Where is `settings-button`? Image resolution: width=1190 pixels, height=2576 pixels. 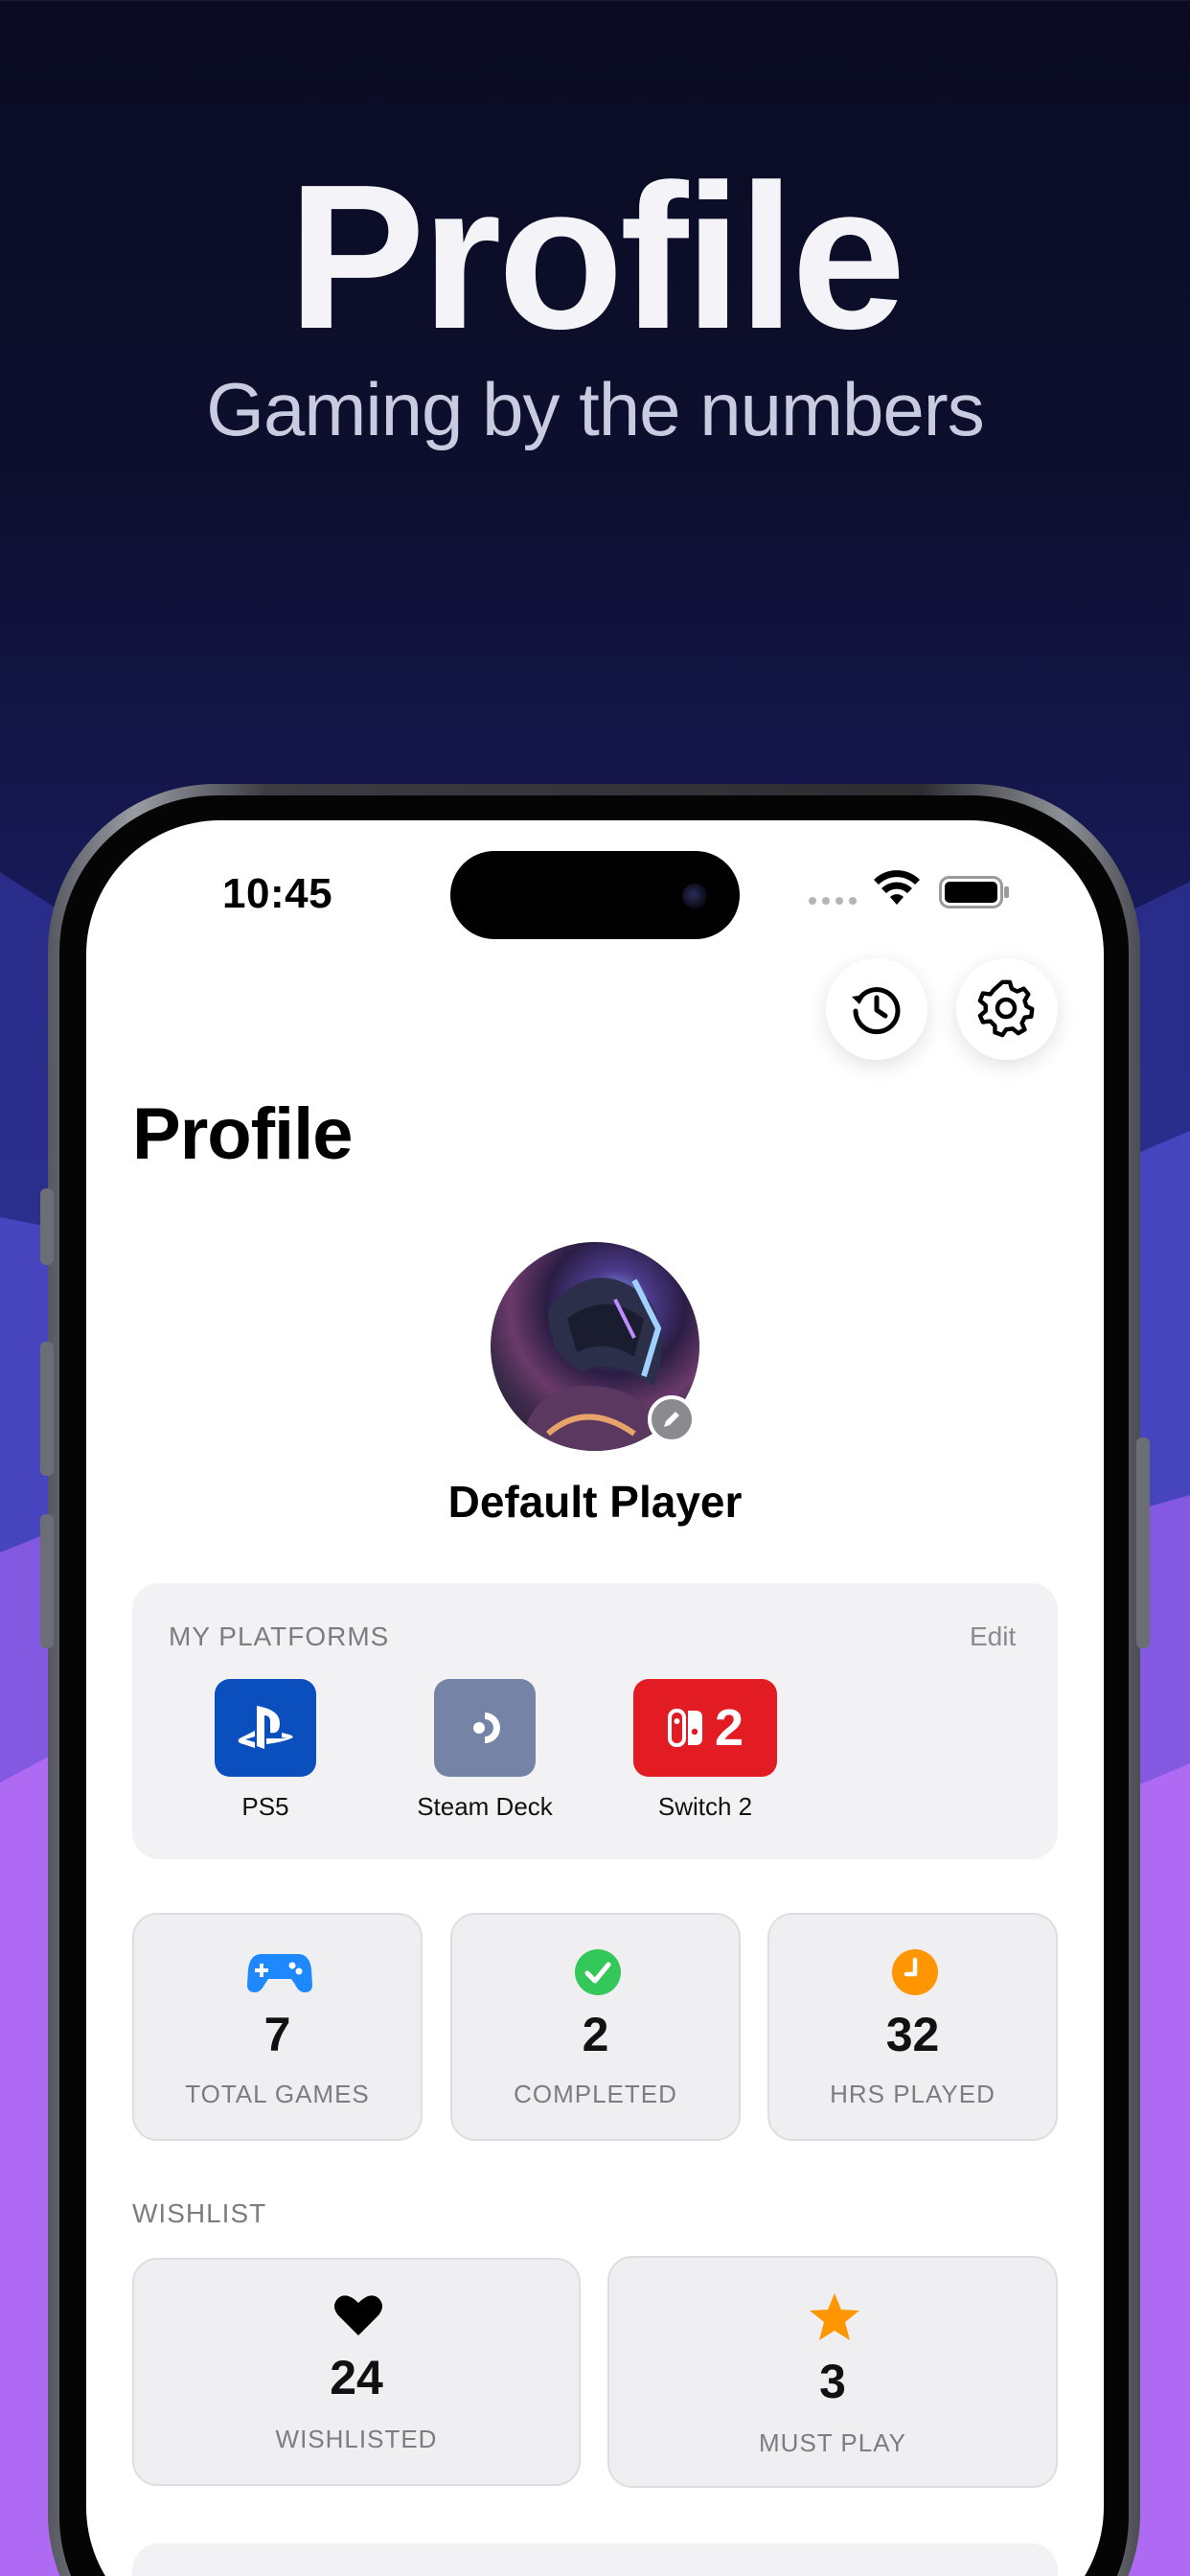
settings-button is located at coordinates (1007, 1009).